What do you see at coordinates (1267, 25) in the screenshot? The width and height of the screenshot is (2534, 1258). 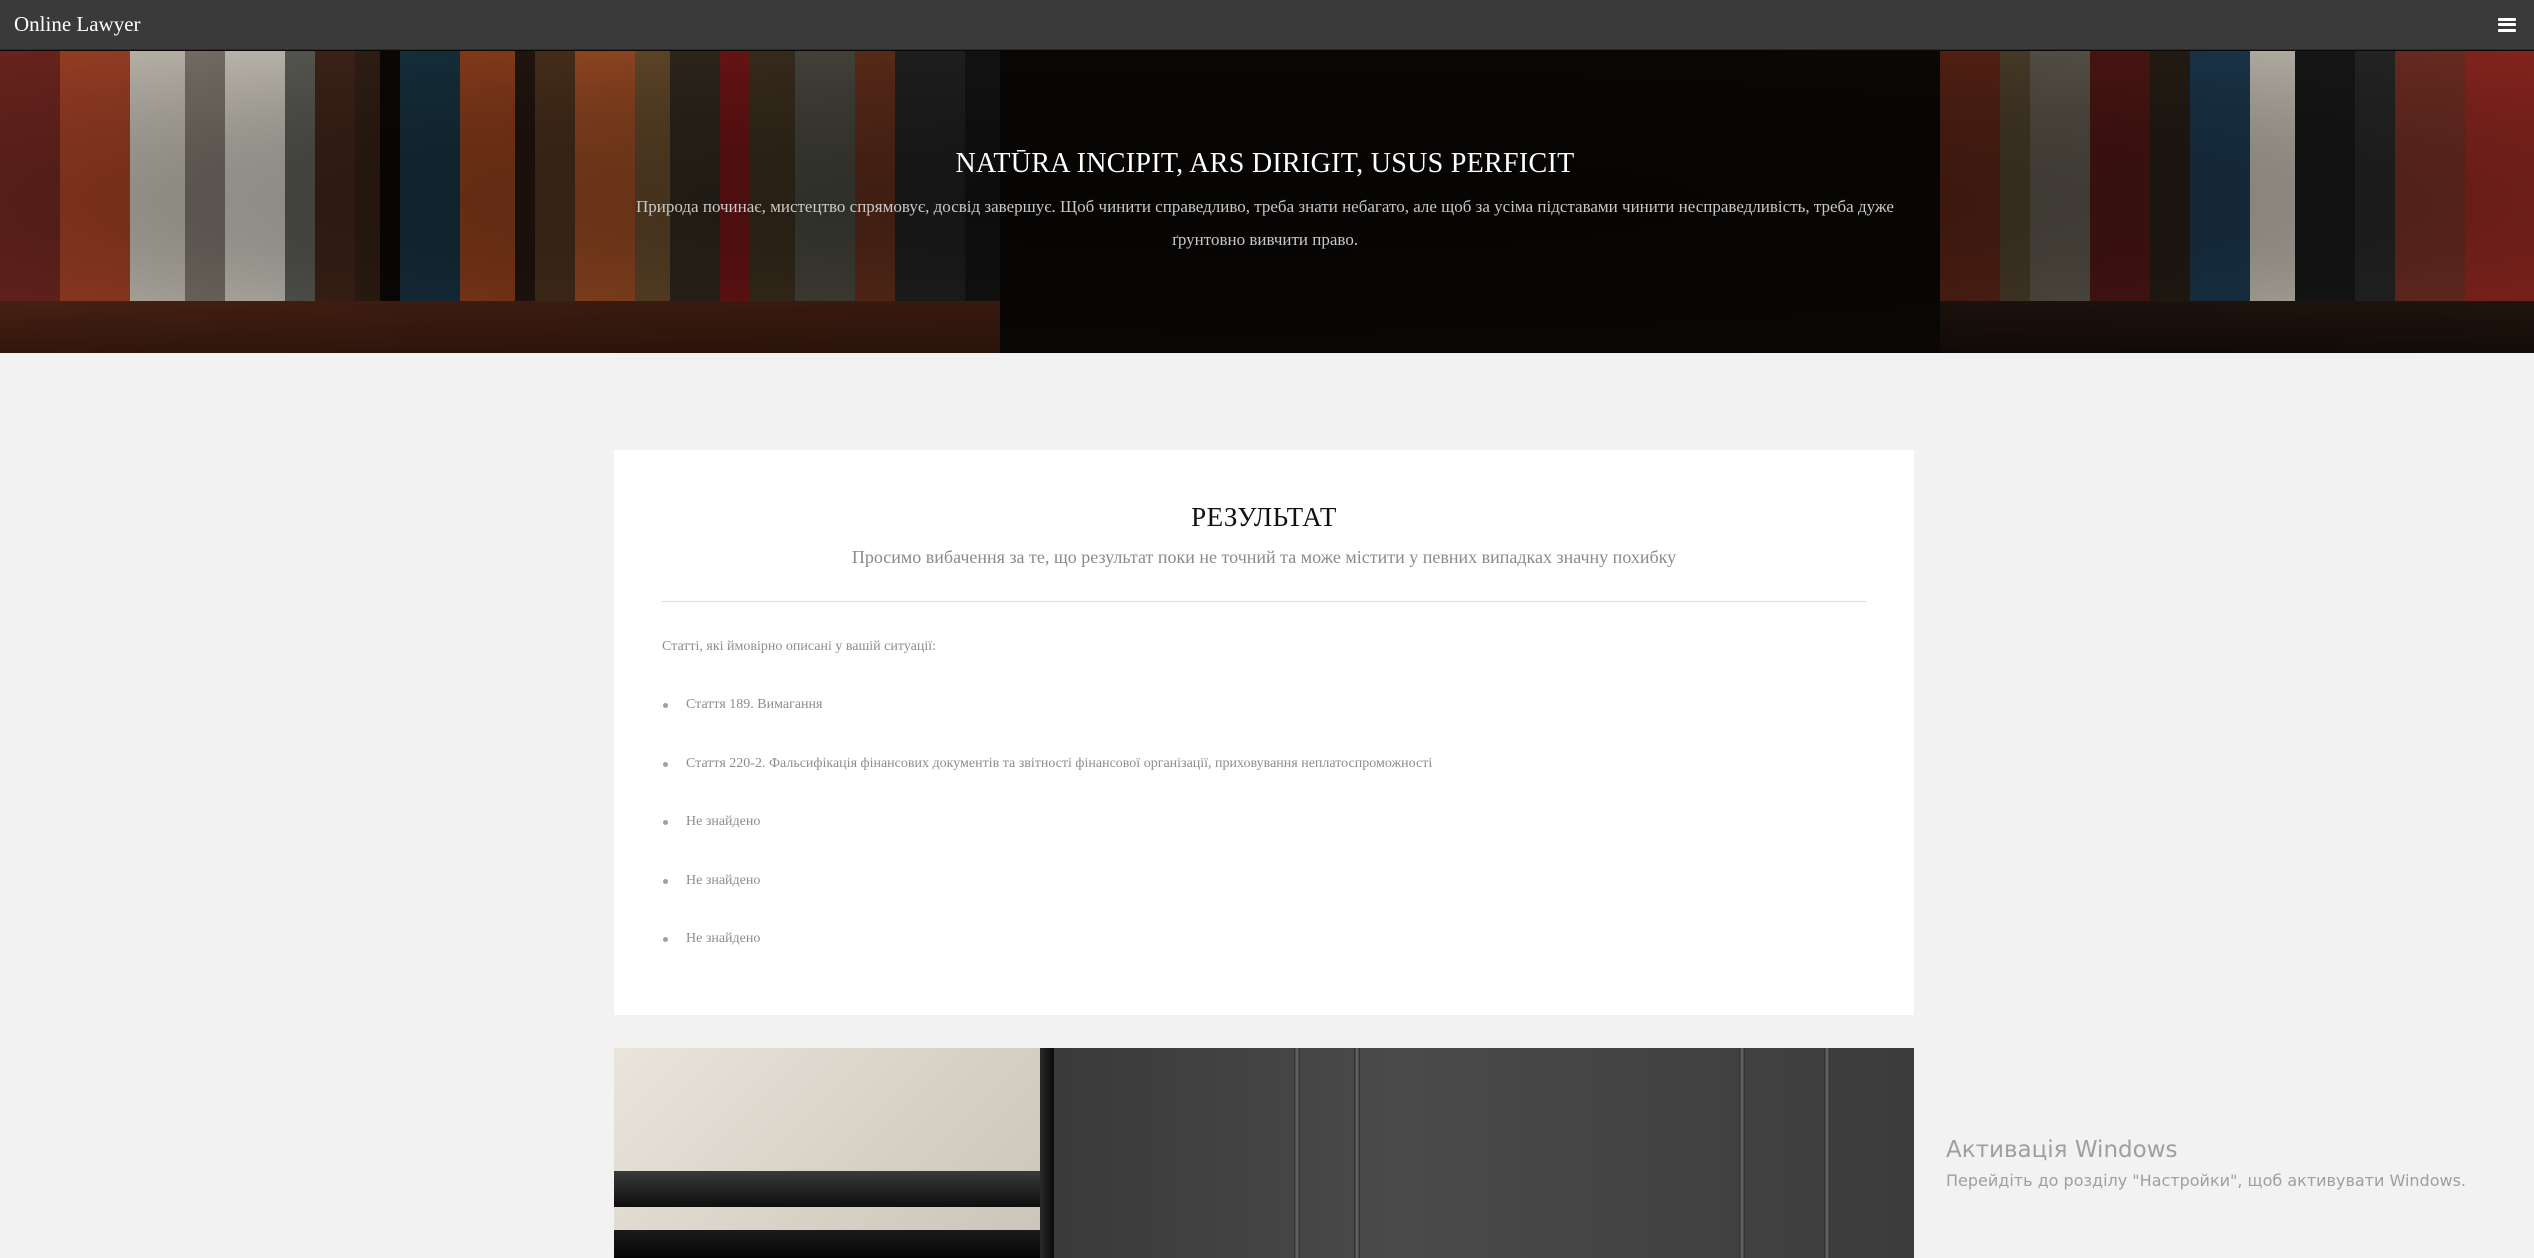 I see `top-navbar: Online Lawyer` at bounding box center [1267, 25].